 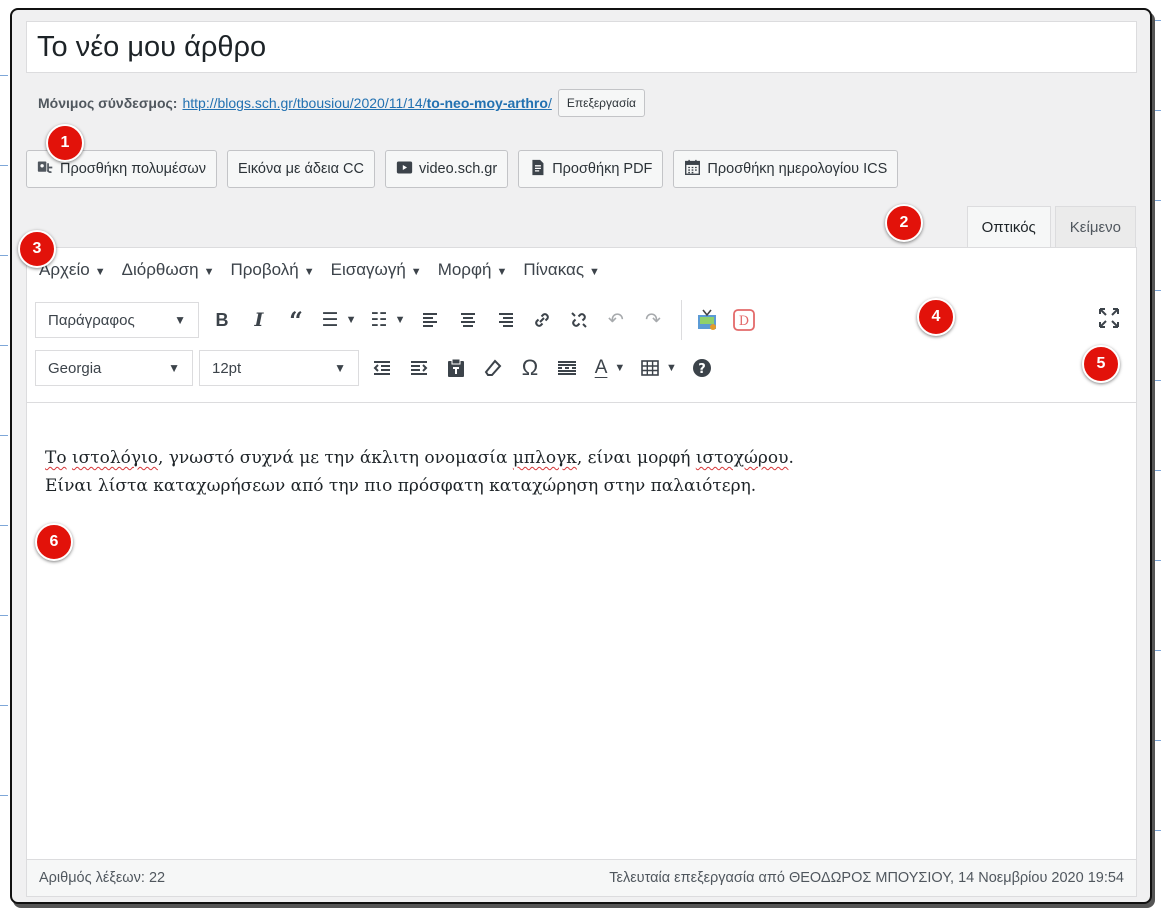 I want to click on special-character-omega-icon: Ω, so click(x=530, y=368).